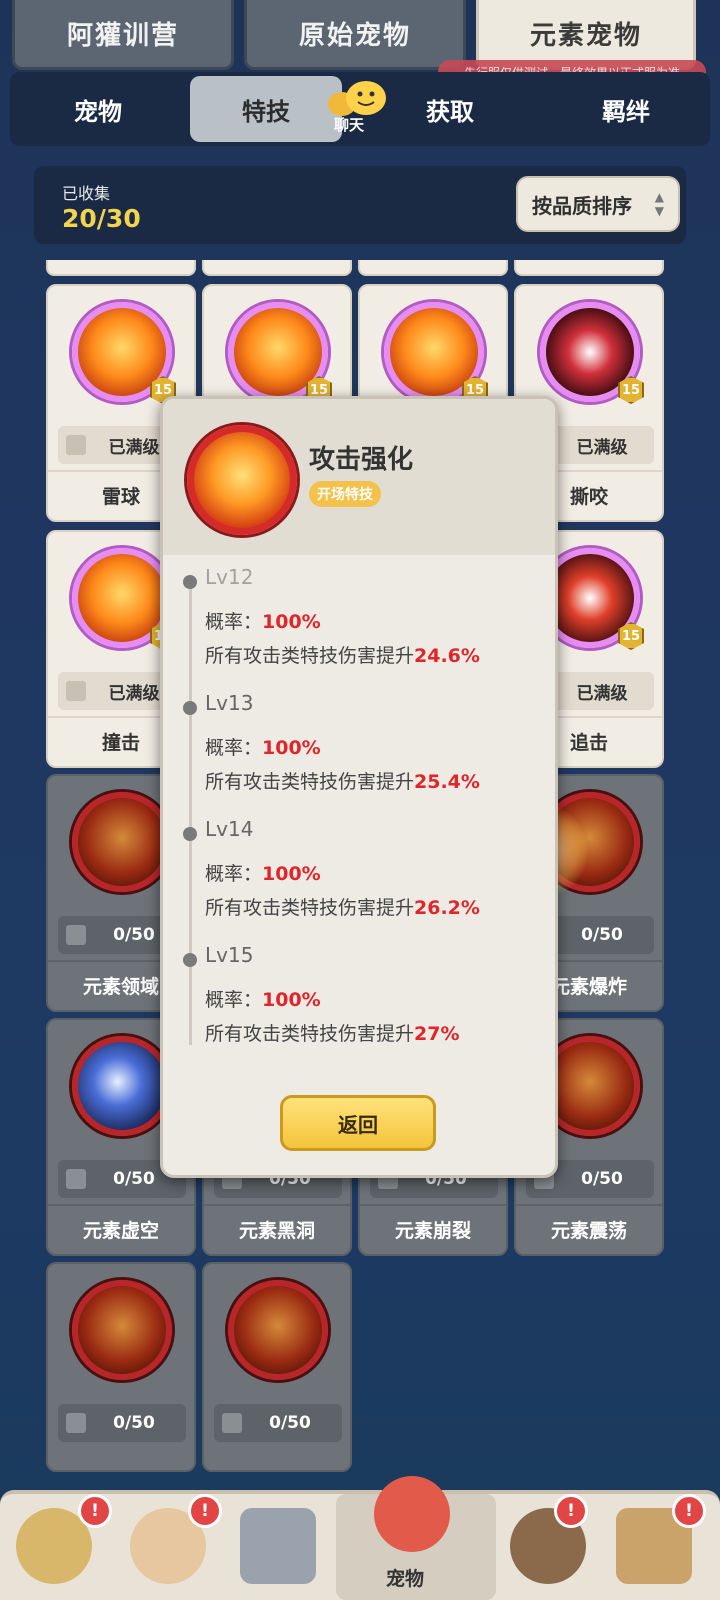 The width and height of the screenshot is (720, 1600). What do you see at coordinates (229, 577) in the screenshot?
I see `level-name: Lv12` at bounding box center [229, 577].